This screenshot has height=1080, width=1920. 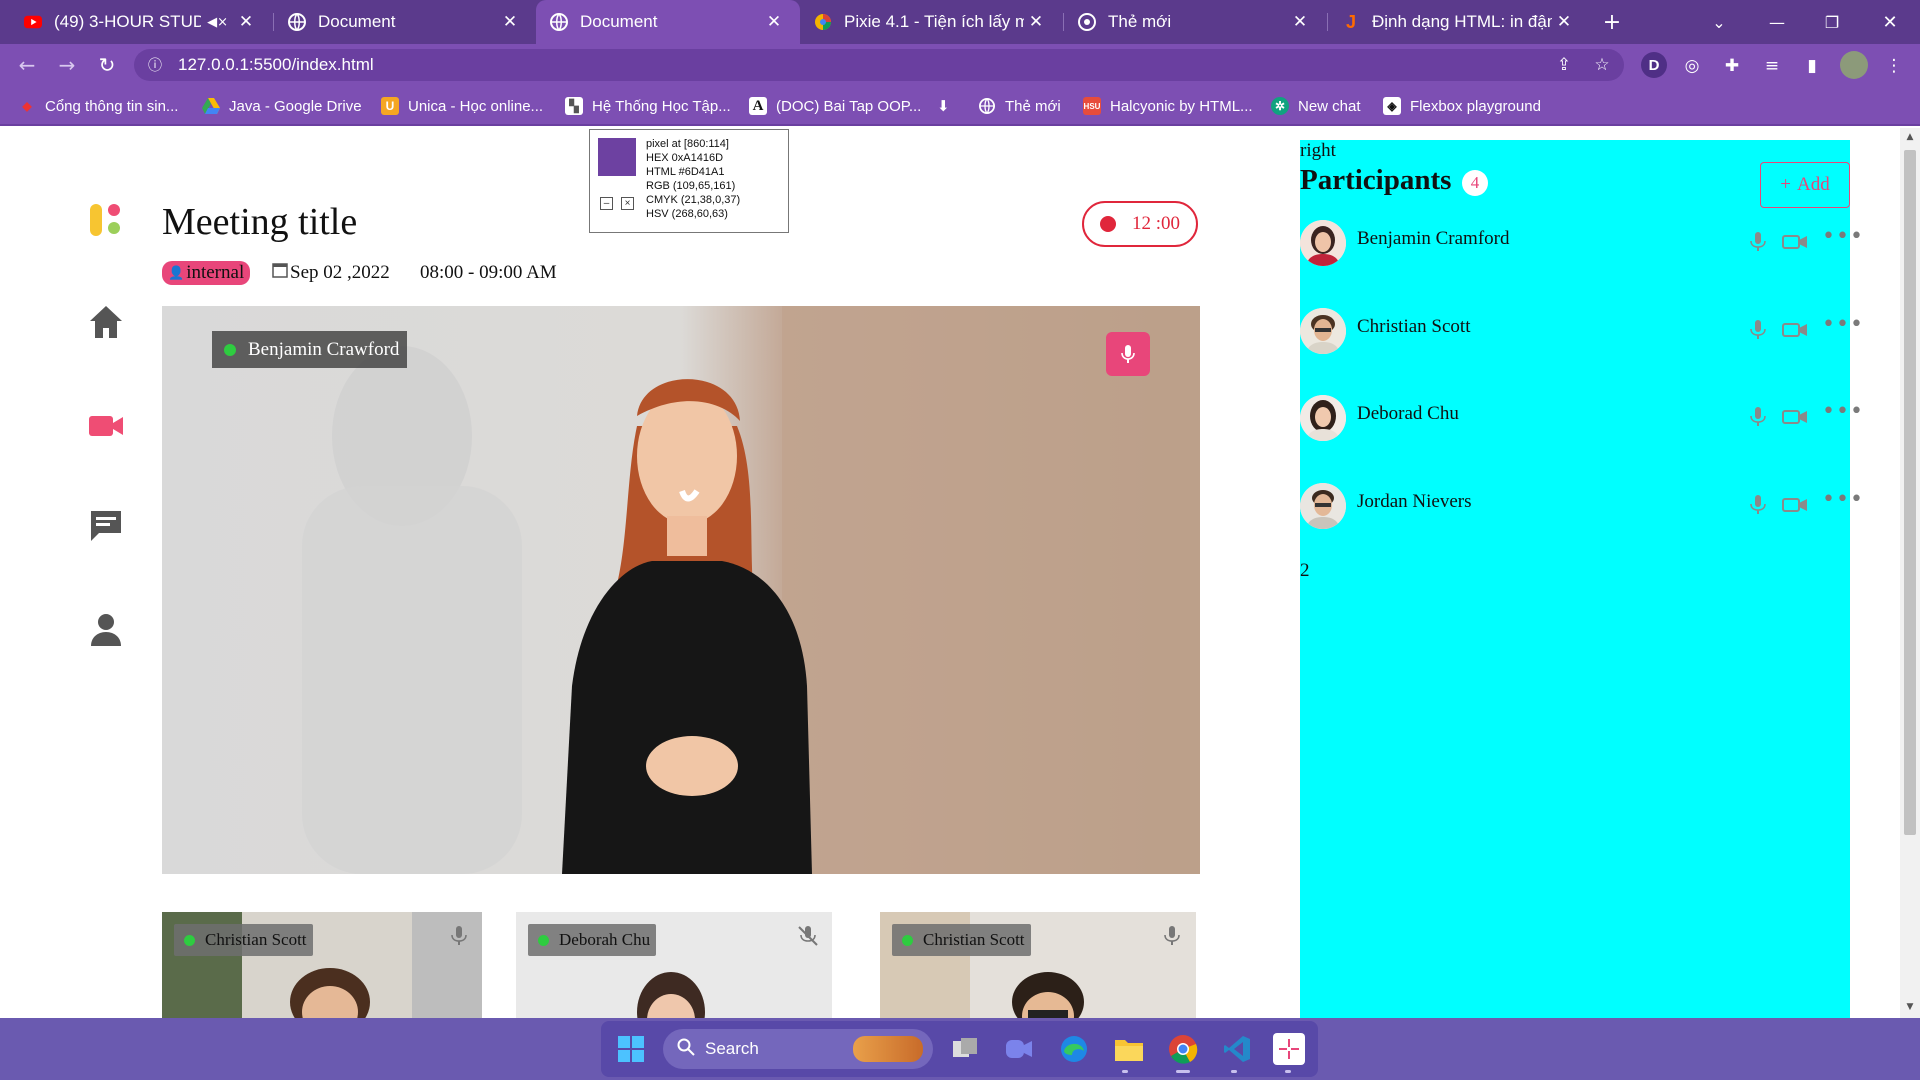 I want to click on restore-button: ❐, so click(x=1832, y=22).